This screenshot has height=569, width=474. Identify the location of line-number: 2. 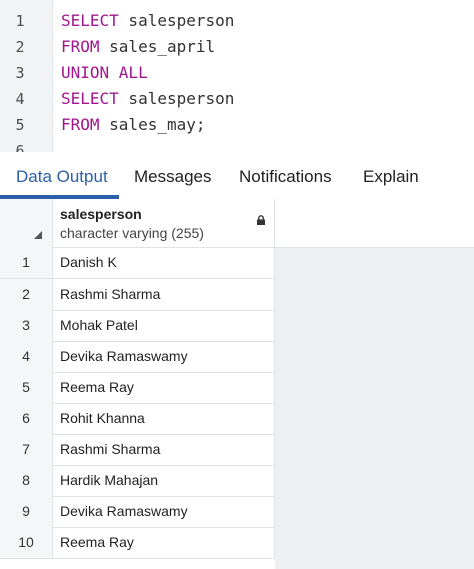
(20, 47).